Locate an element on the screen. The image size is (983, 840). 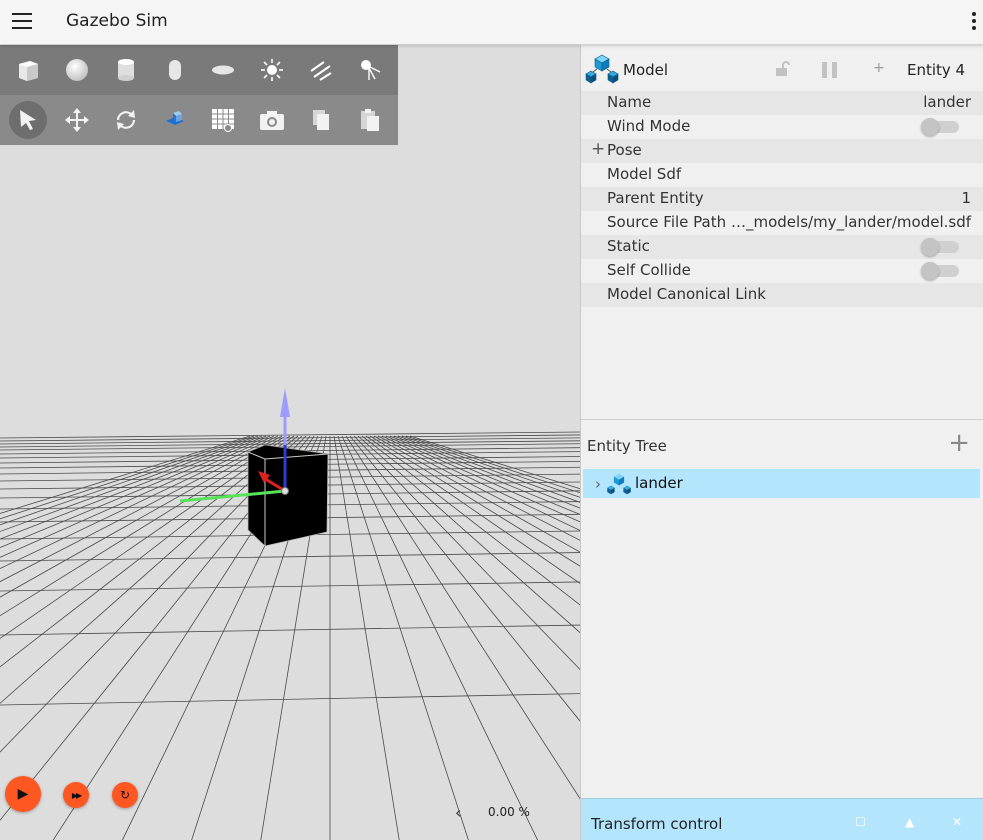
lander-box-model is located at coordinates (288, 495).